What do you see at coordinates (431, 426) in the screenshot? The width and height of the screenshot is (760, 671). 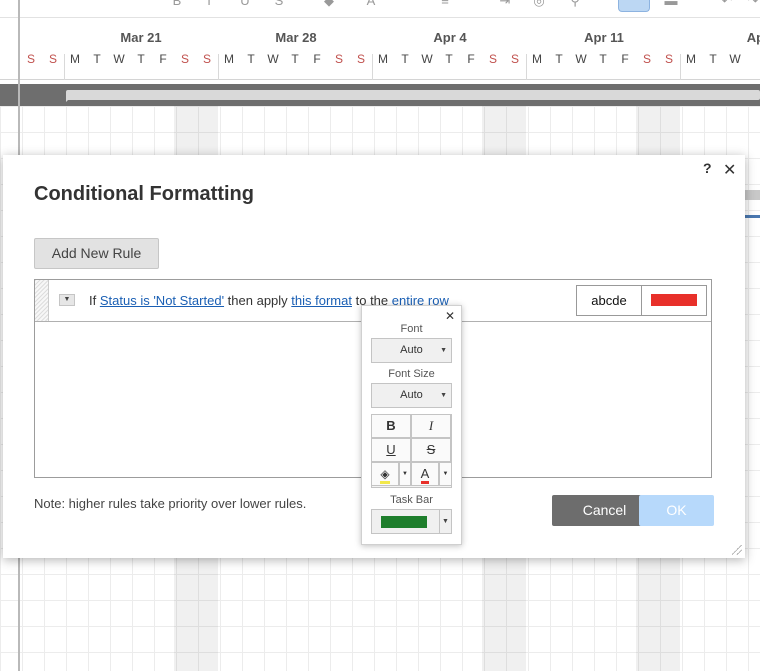 I see `italic-button: I` at bounding box center [431, 426].